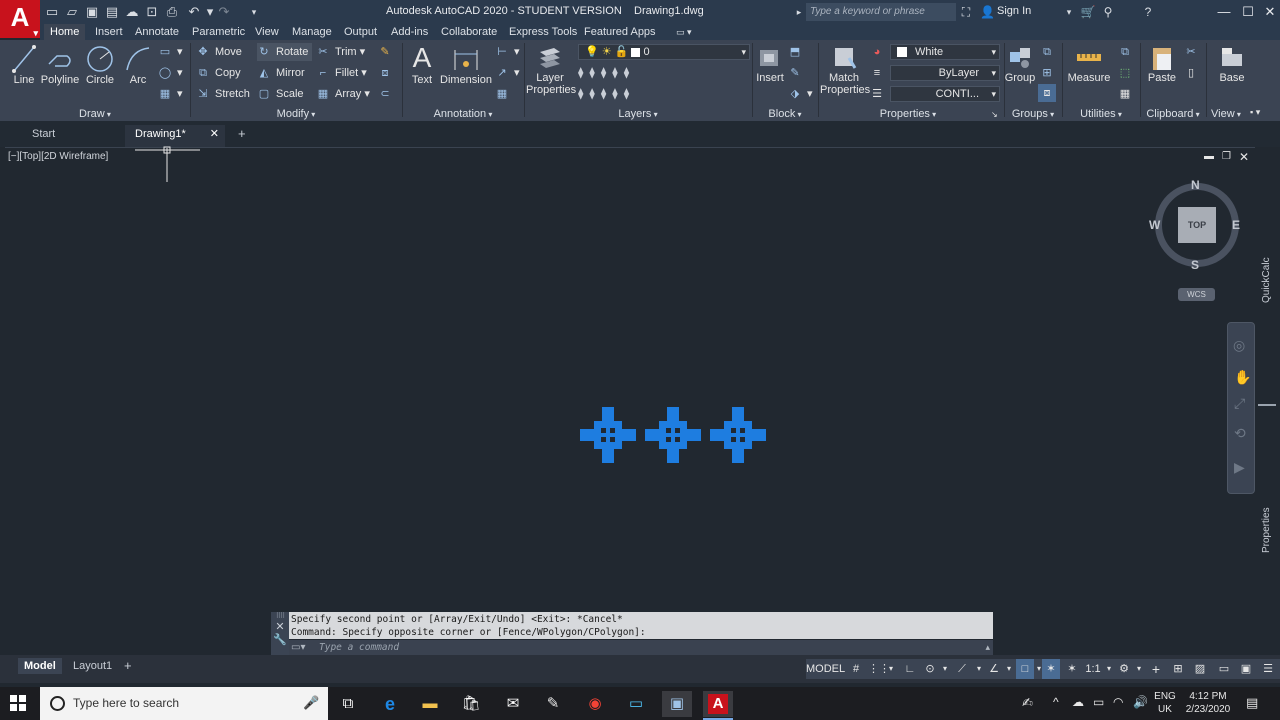  What do you see at coordinates (348, 704) in the screenshot?
I see `task-view-icon: ⧉` at bounding box center [348, 704].